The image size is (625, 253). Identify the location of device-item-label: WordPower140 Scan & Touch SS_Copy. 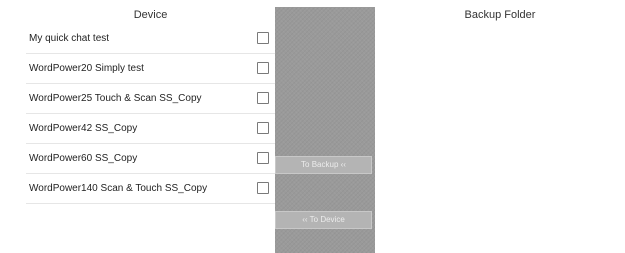
(118, 188).